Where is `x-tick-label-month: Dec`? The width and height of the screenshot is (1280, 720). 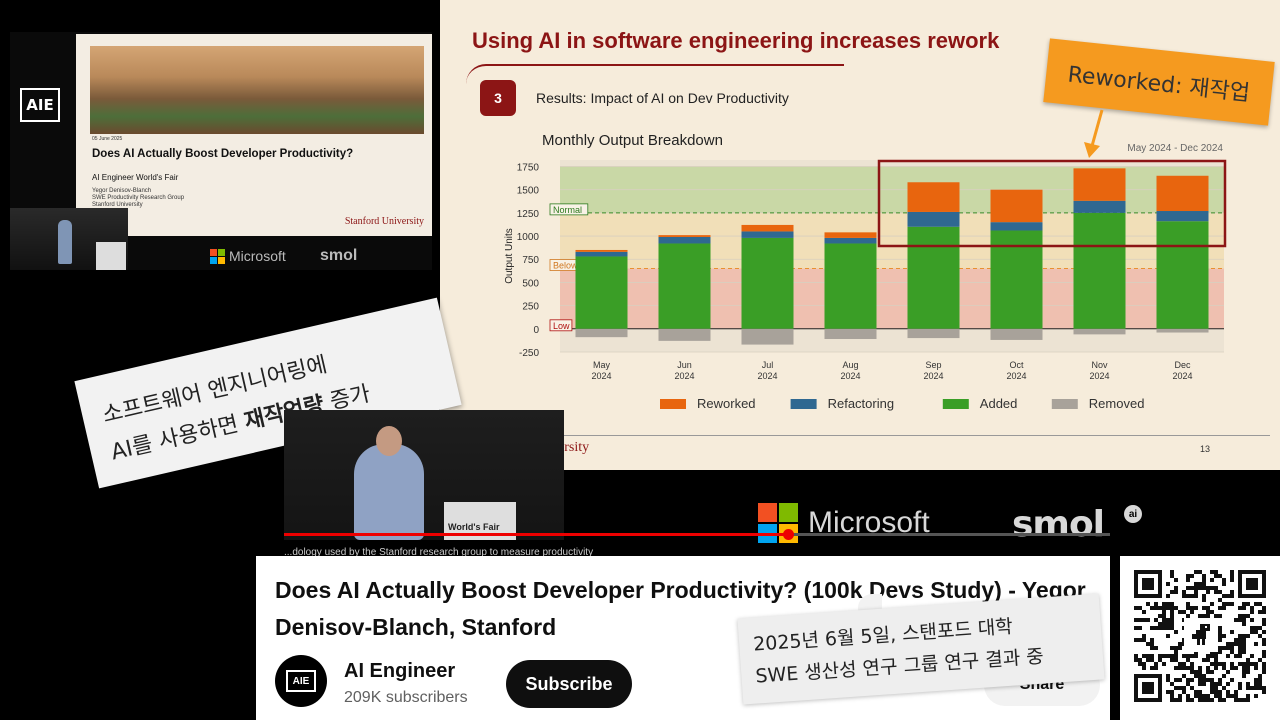 x-tick-label-month: Dec is located at coordinates (1182, 365).